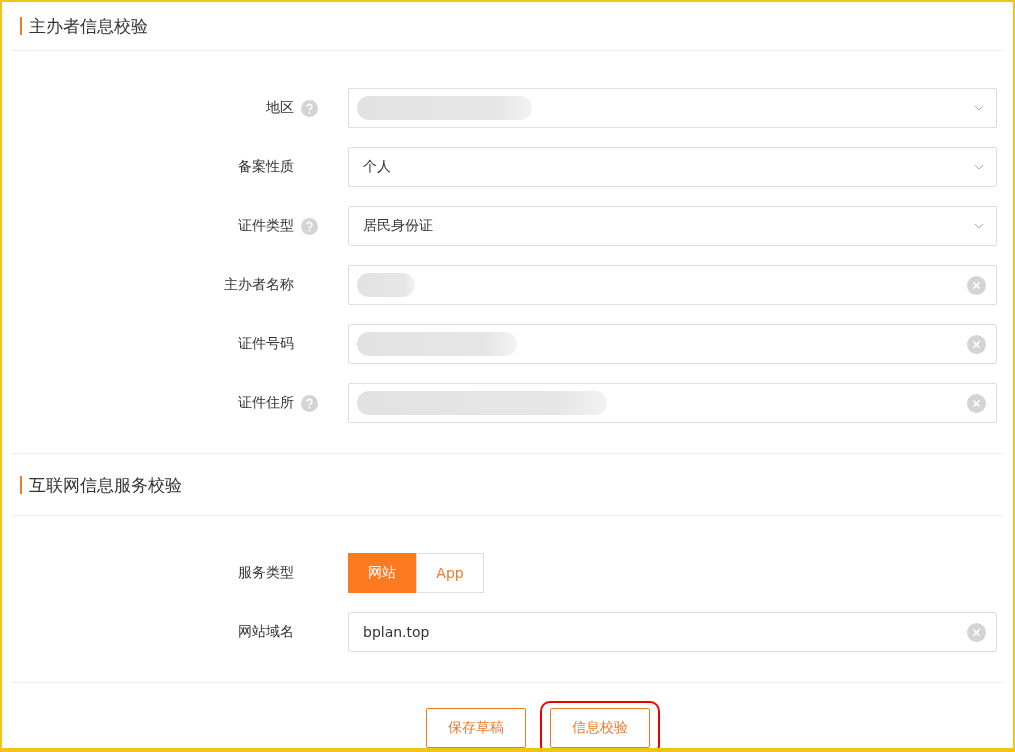  What do you see at coordinates (259, 285) in the screenshot?
I see `field-label: 主办者名称` at bounding box center [259, 285].